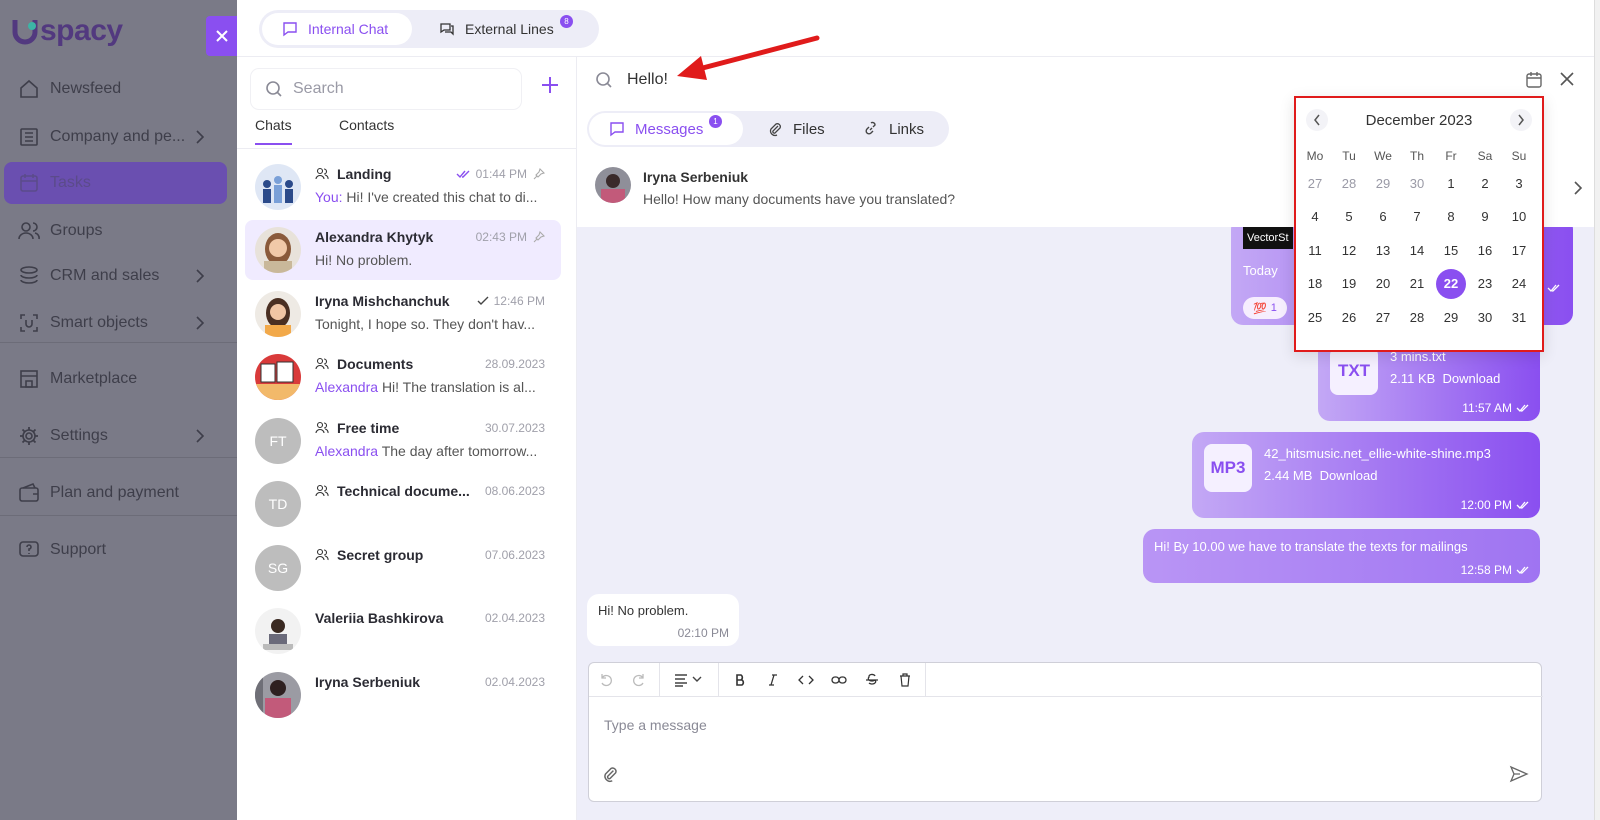  What do you see at coordinates (1597, 410) in the screenshot?
I see `window-scrollbar` at bounding box center [1597, 410].